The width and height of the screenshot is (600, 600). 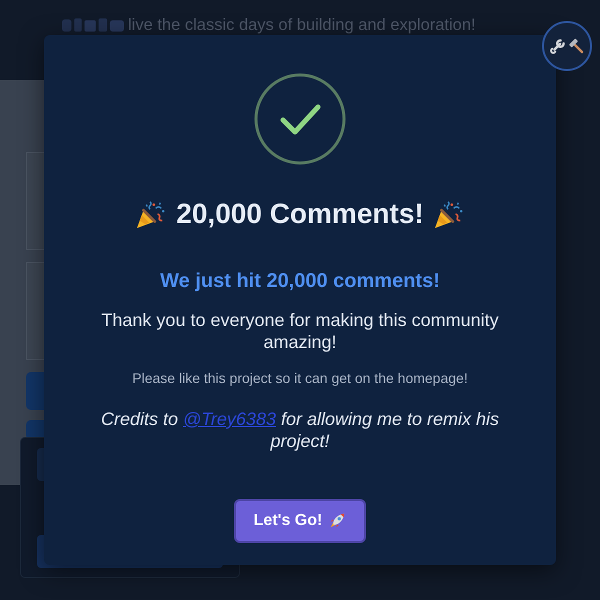 I want to click on credits-text: Credits to @Trey6383 for allowing me to remix his project!, so click(x=300, y=430).